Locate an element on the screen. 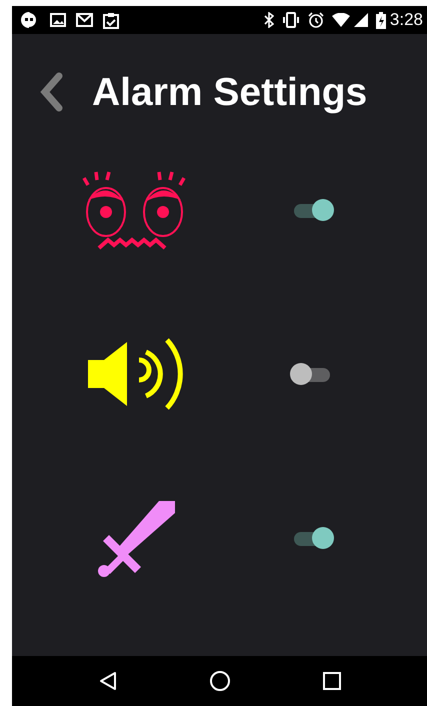  home-nav-button is located at coordinates (220, 681).